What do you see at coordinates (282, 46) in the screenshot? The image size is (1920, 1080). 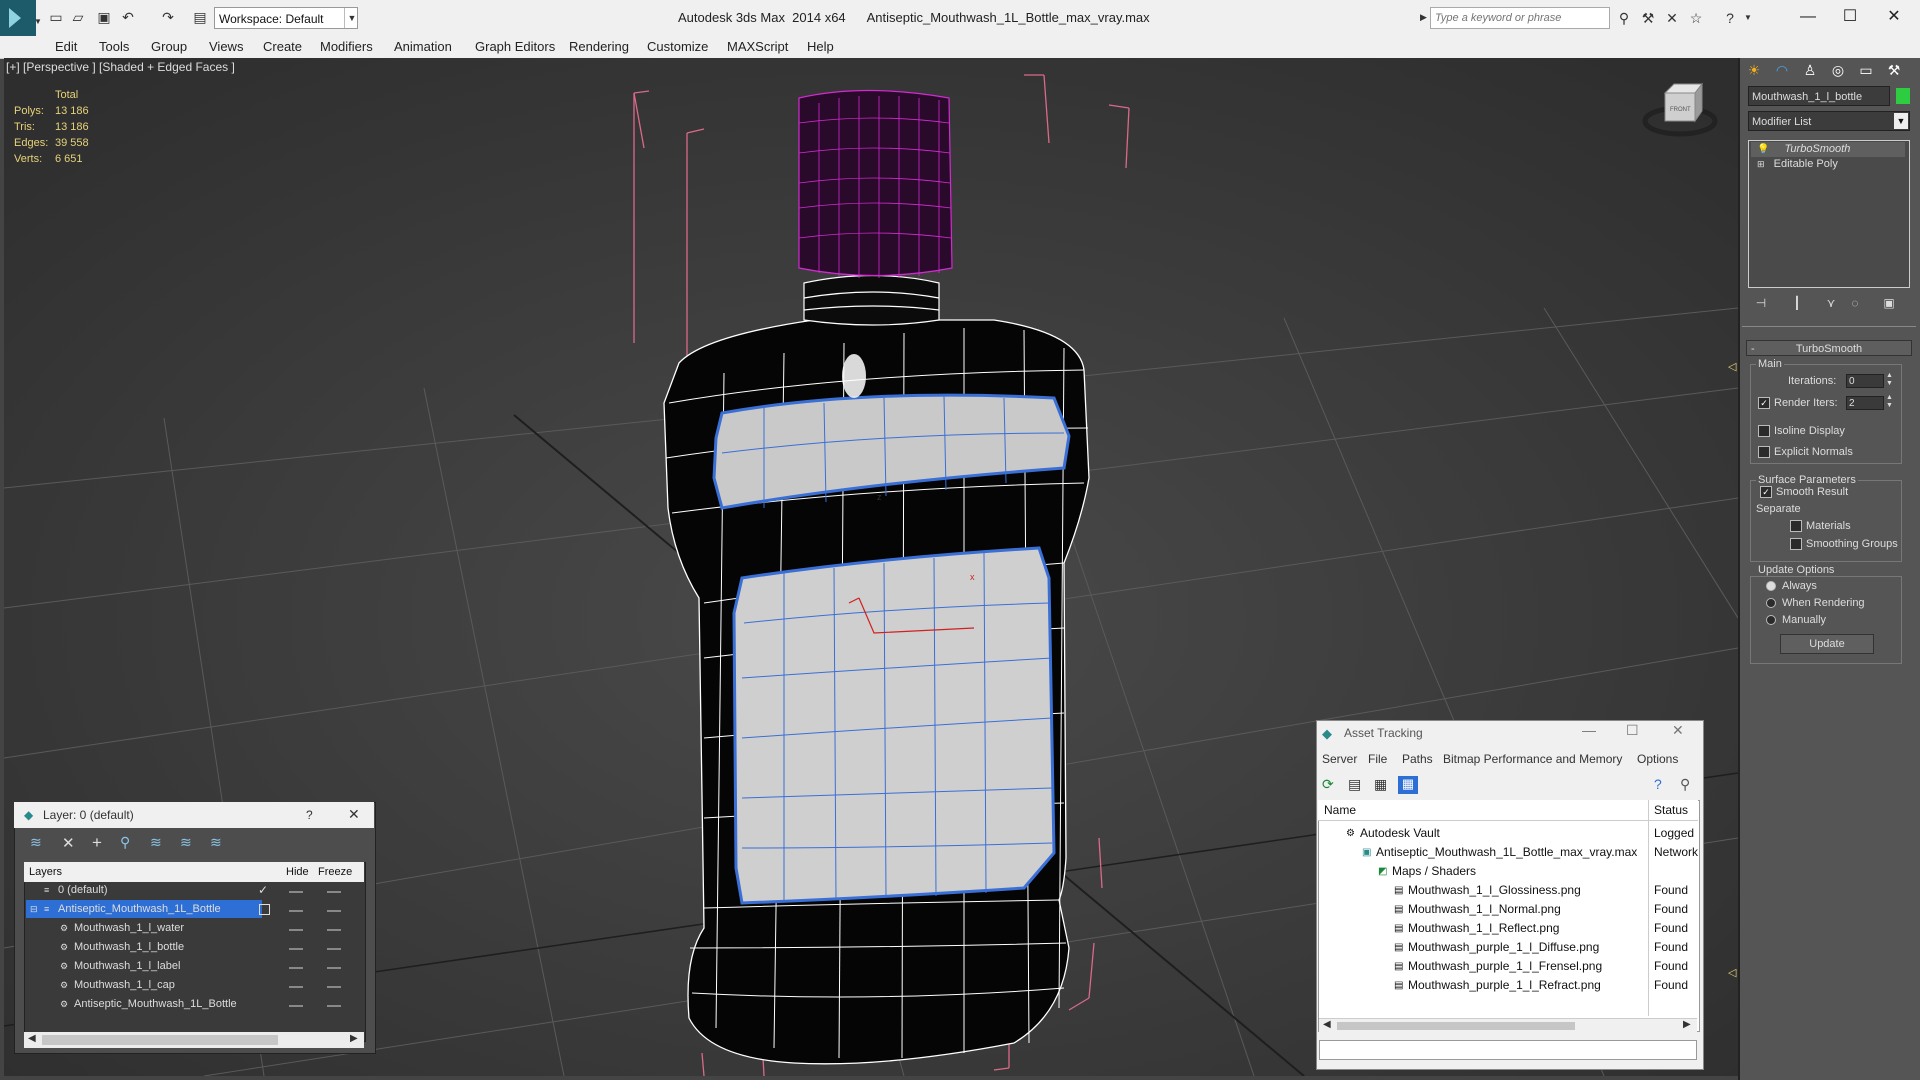 I see `menu-create: Create` at bounding box center [282, 46].